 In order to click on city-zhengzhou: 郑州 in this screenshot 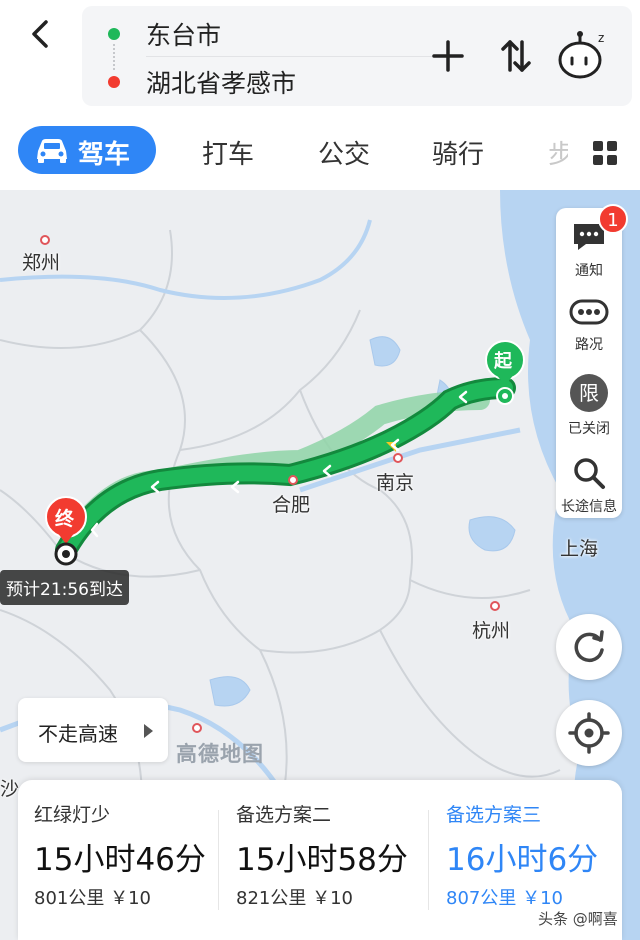, I will do `click(41, 261)`.